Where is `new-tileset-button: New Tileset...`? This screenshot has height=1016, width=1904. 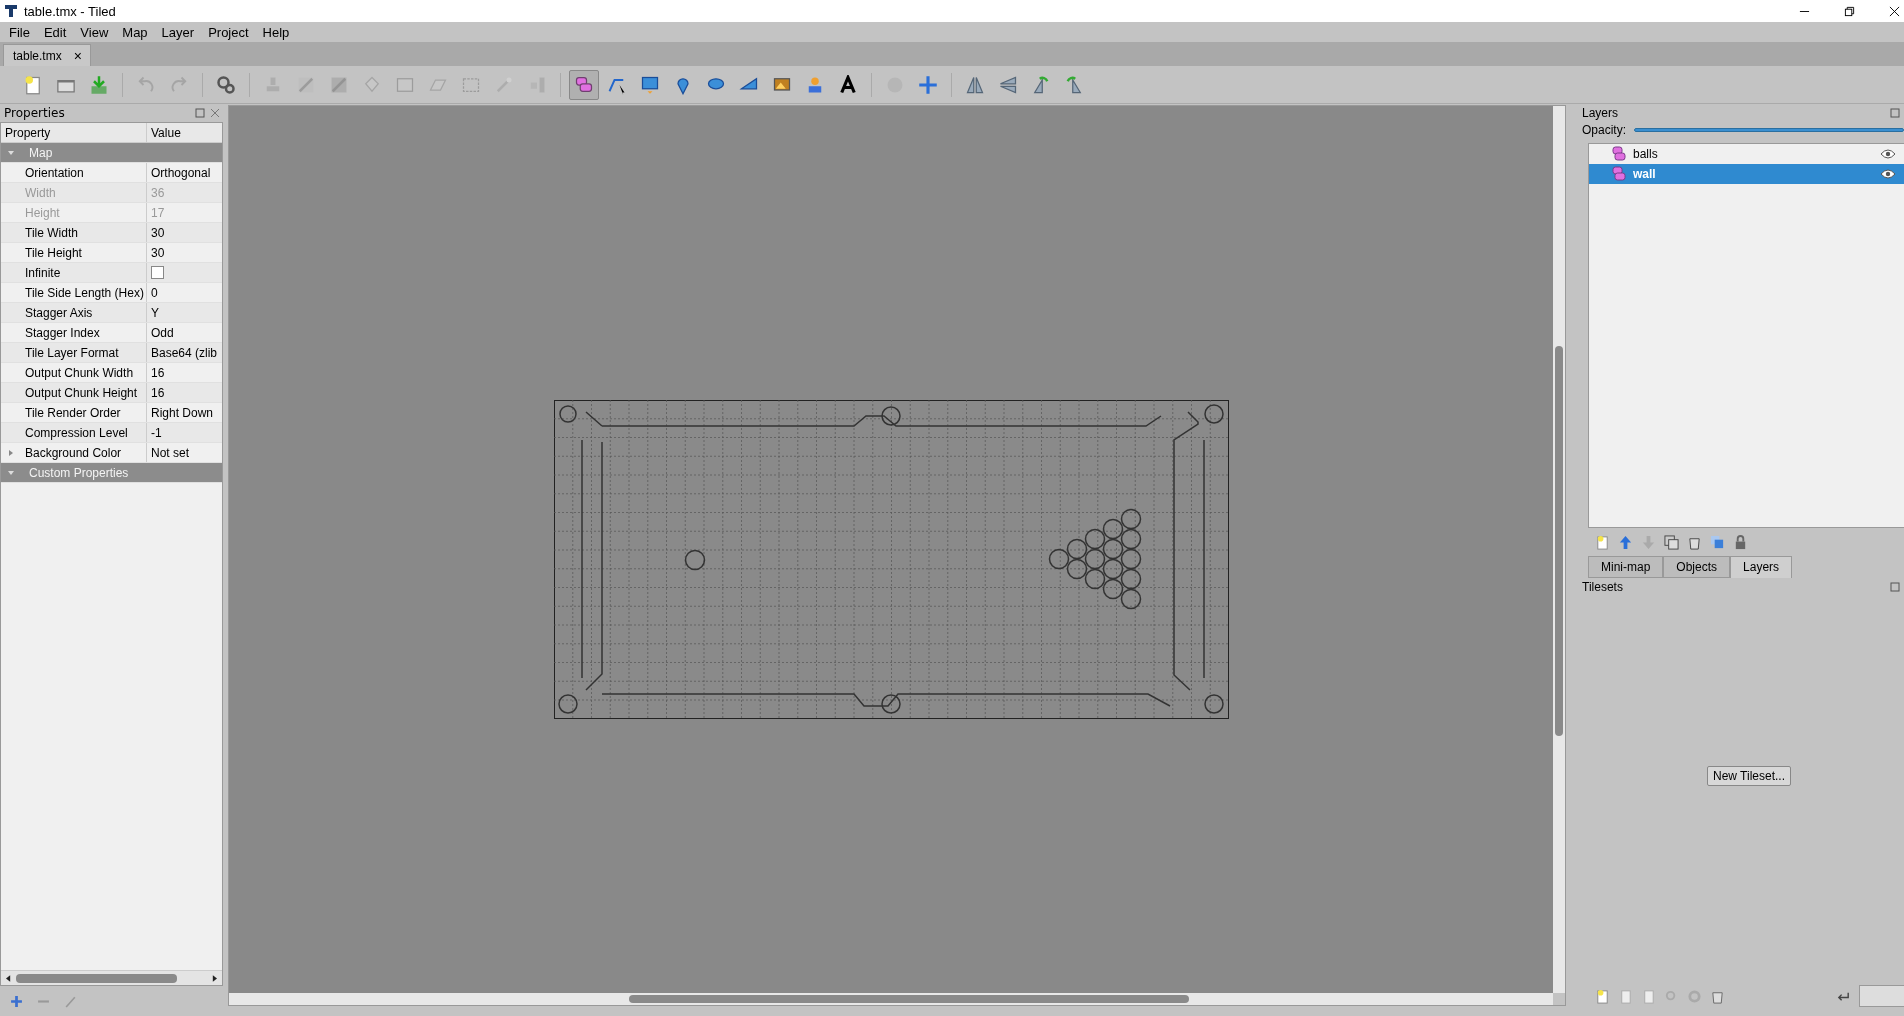 new-tileset-button: New Tileset... is located at coordinates (1749, 776).